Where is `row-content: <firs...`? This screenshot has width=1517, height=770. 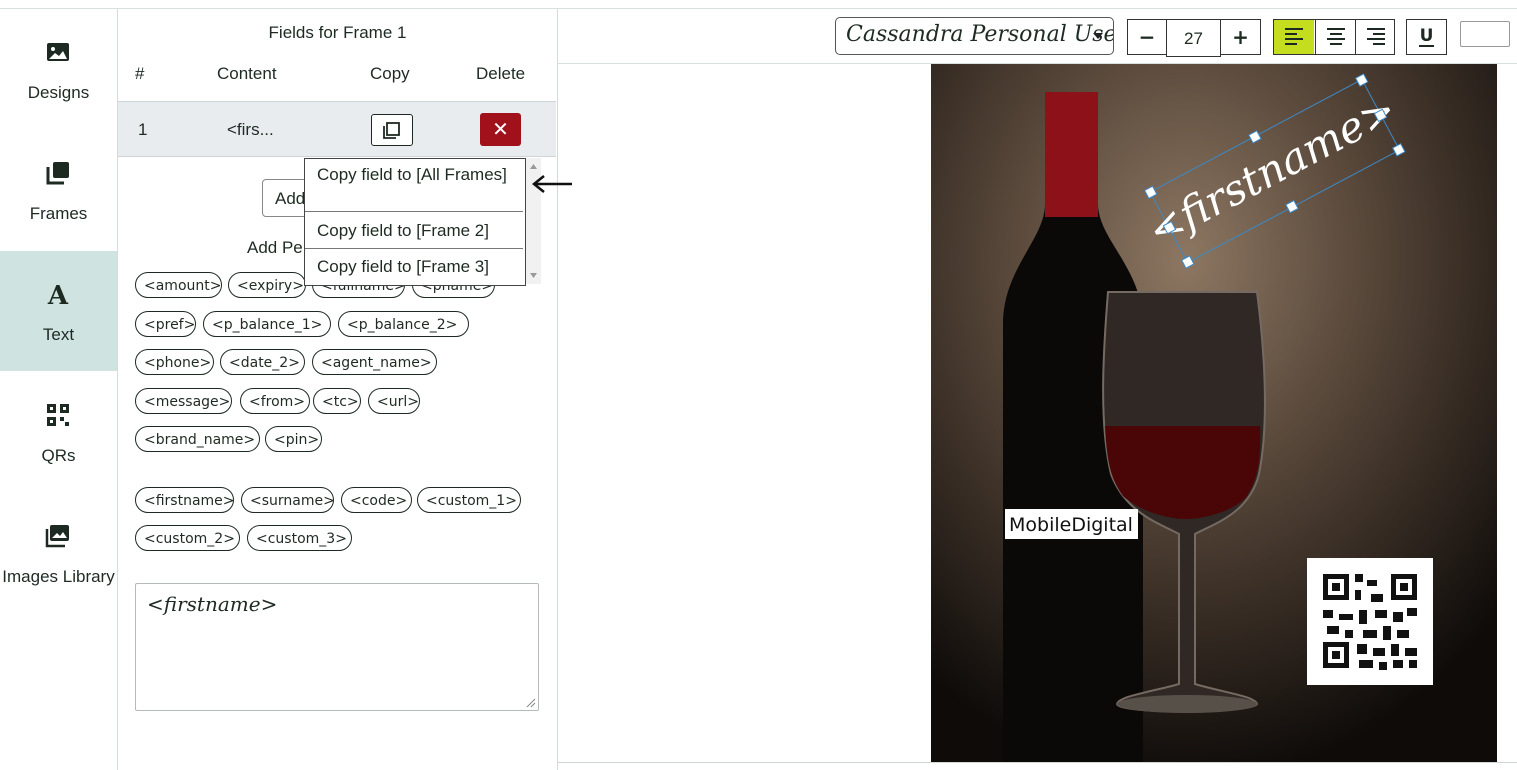
row-content: <firs... is located at coordinates (250, 129).